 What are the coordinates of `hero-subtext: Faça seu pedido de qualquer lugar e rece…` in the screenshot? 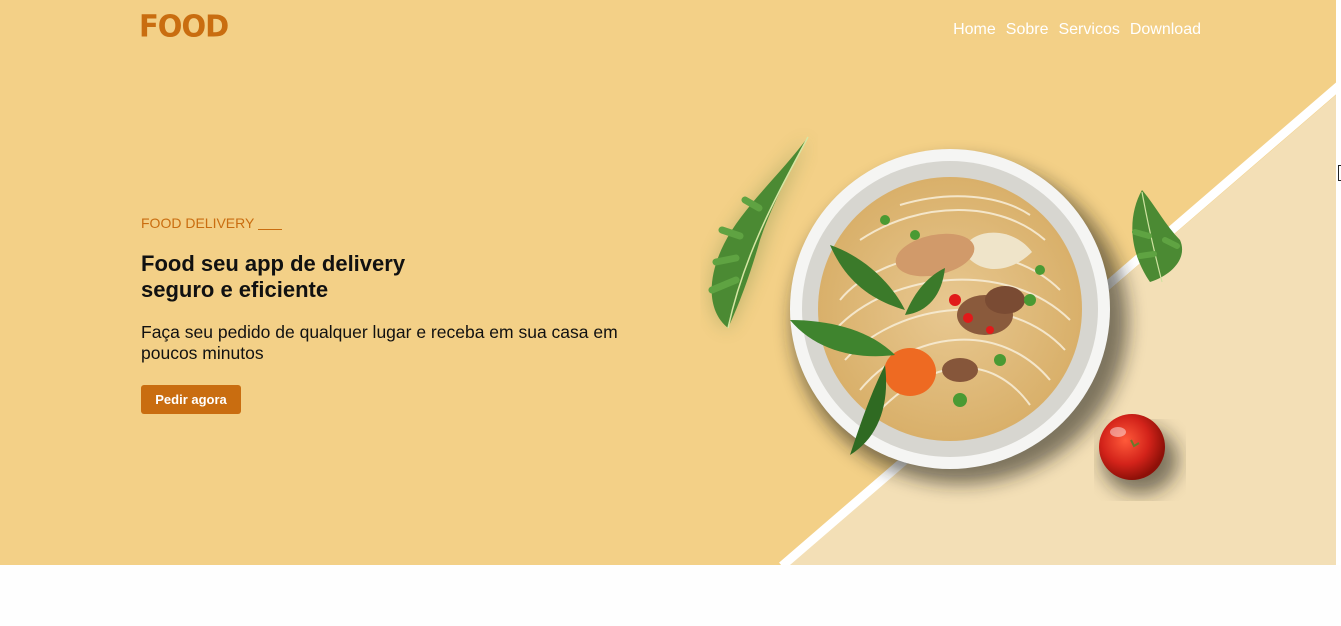 It's located at (379, 342).